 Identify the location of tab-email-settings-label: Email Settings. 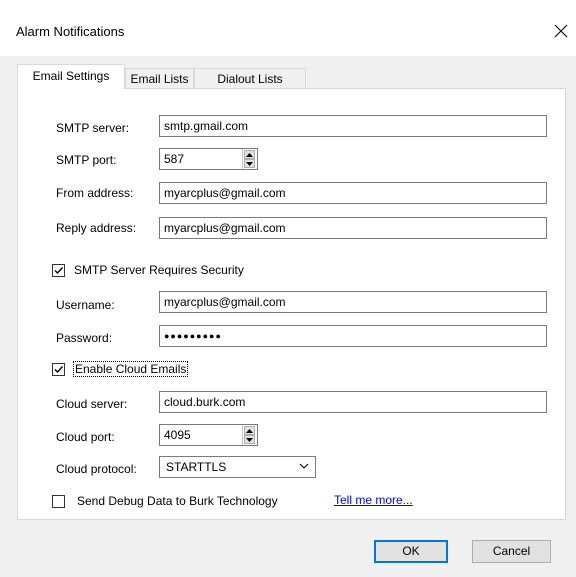
(71, 76).